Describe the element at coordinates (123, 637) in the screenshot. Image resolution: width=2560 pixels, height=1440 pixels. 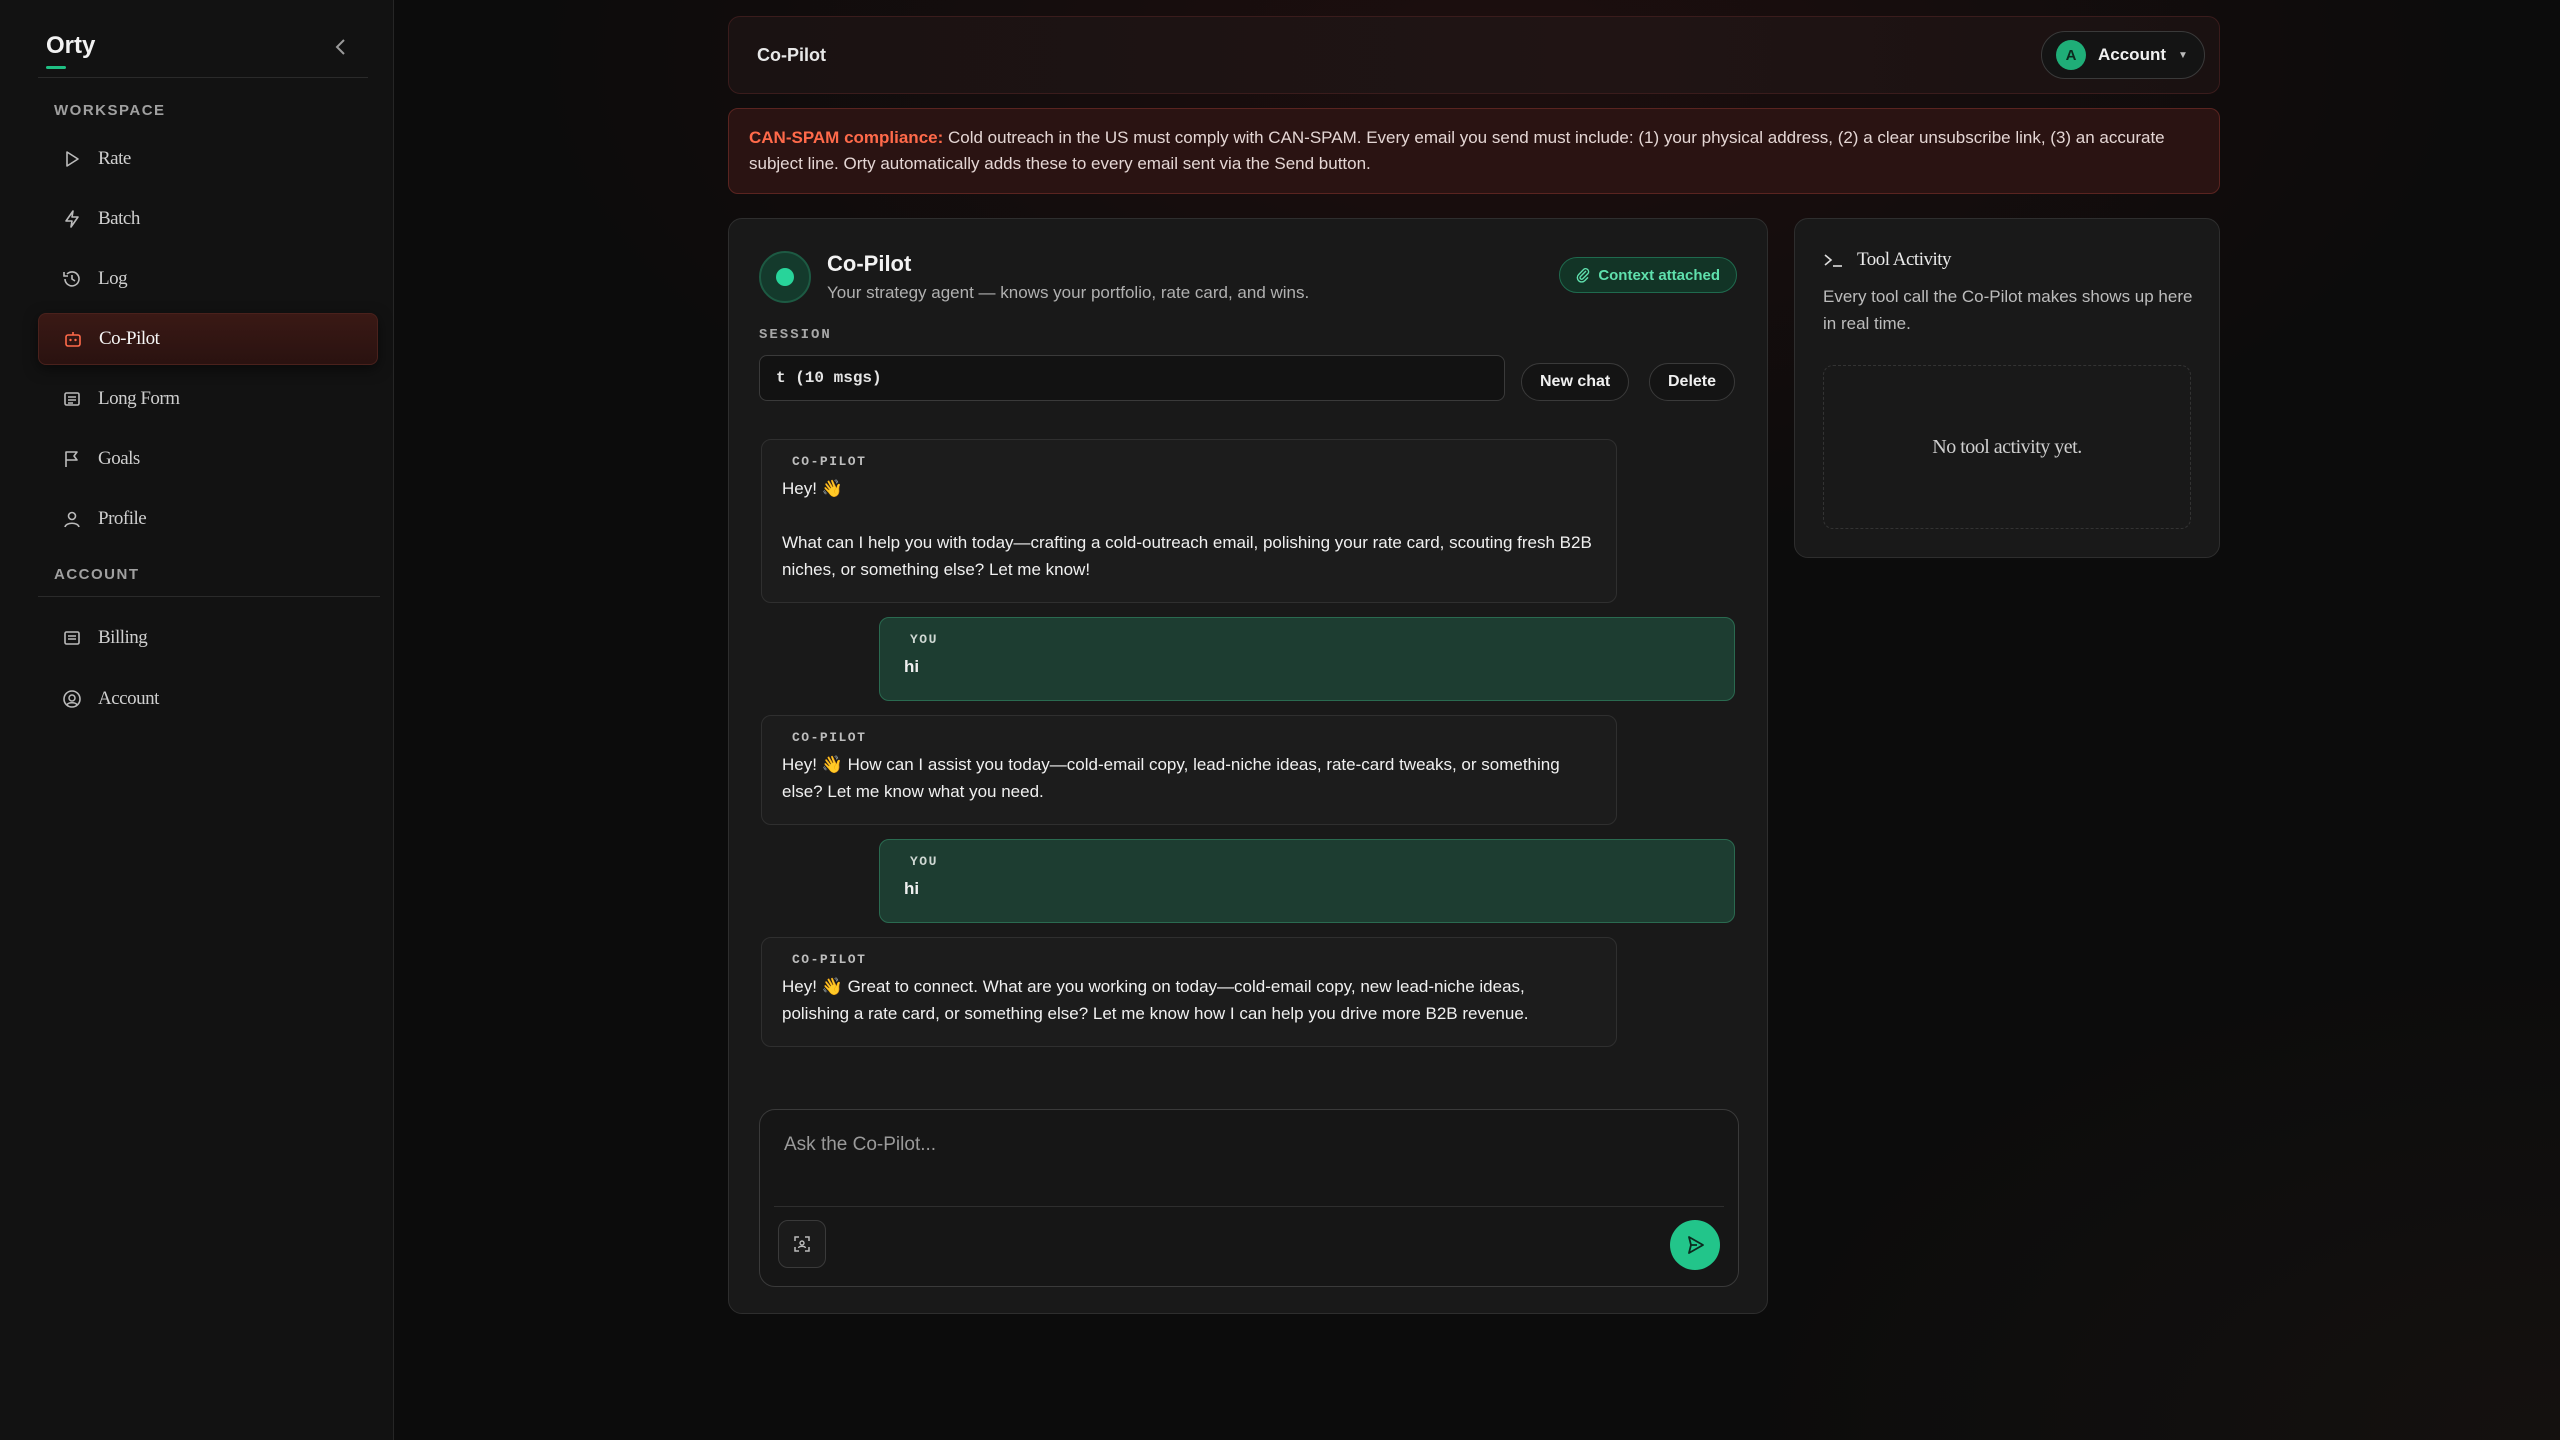
I see `sidebar-item-label: Billing` at that location.